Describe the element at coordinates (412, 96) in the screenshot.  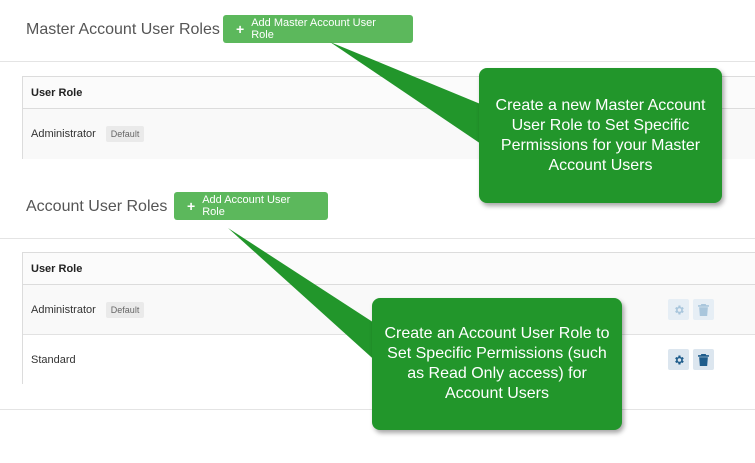
I see `master-callout-pointer` at that location.